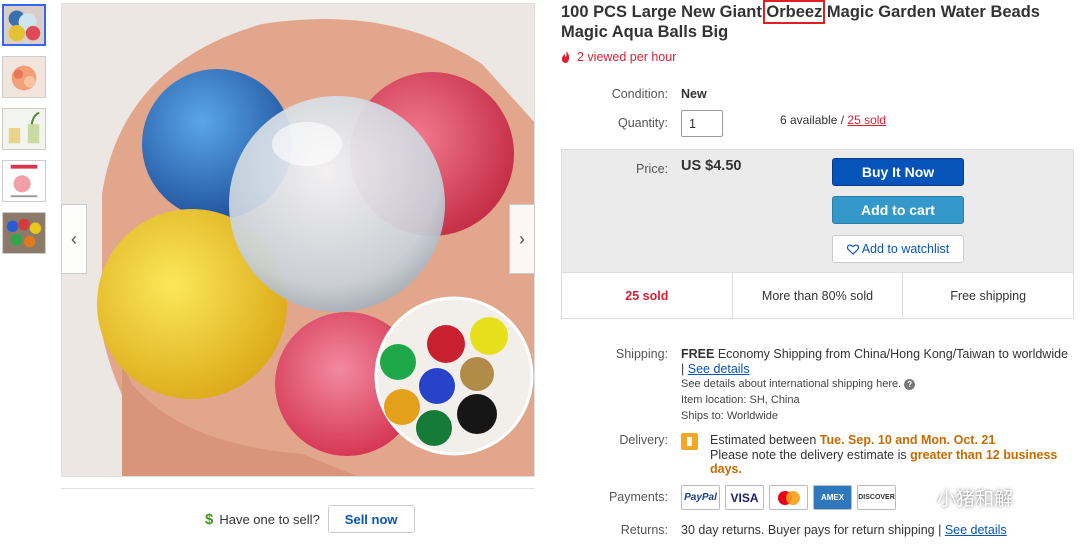  Describe the element at coordinates (730, 416) in the screenshot. I see `ships-to: Ships to: Worldwide` at that location.